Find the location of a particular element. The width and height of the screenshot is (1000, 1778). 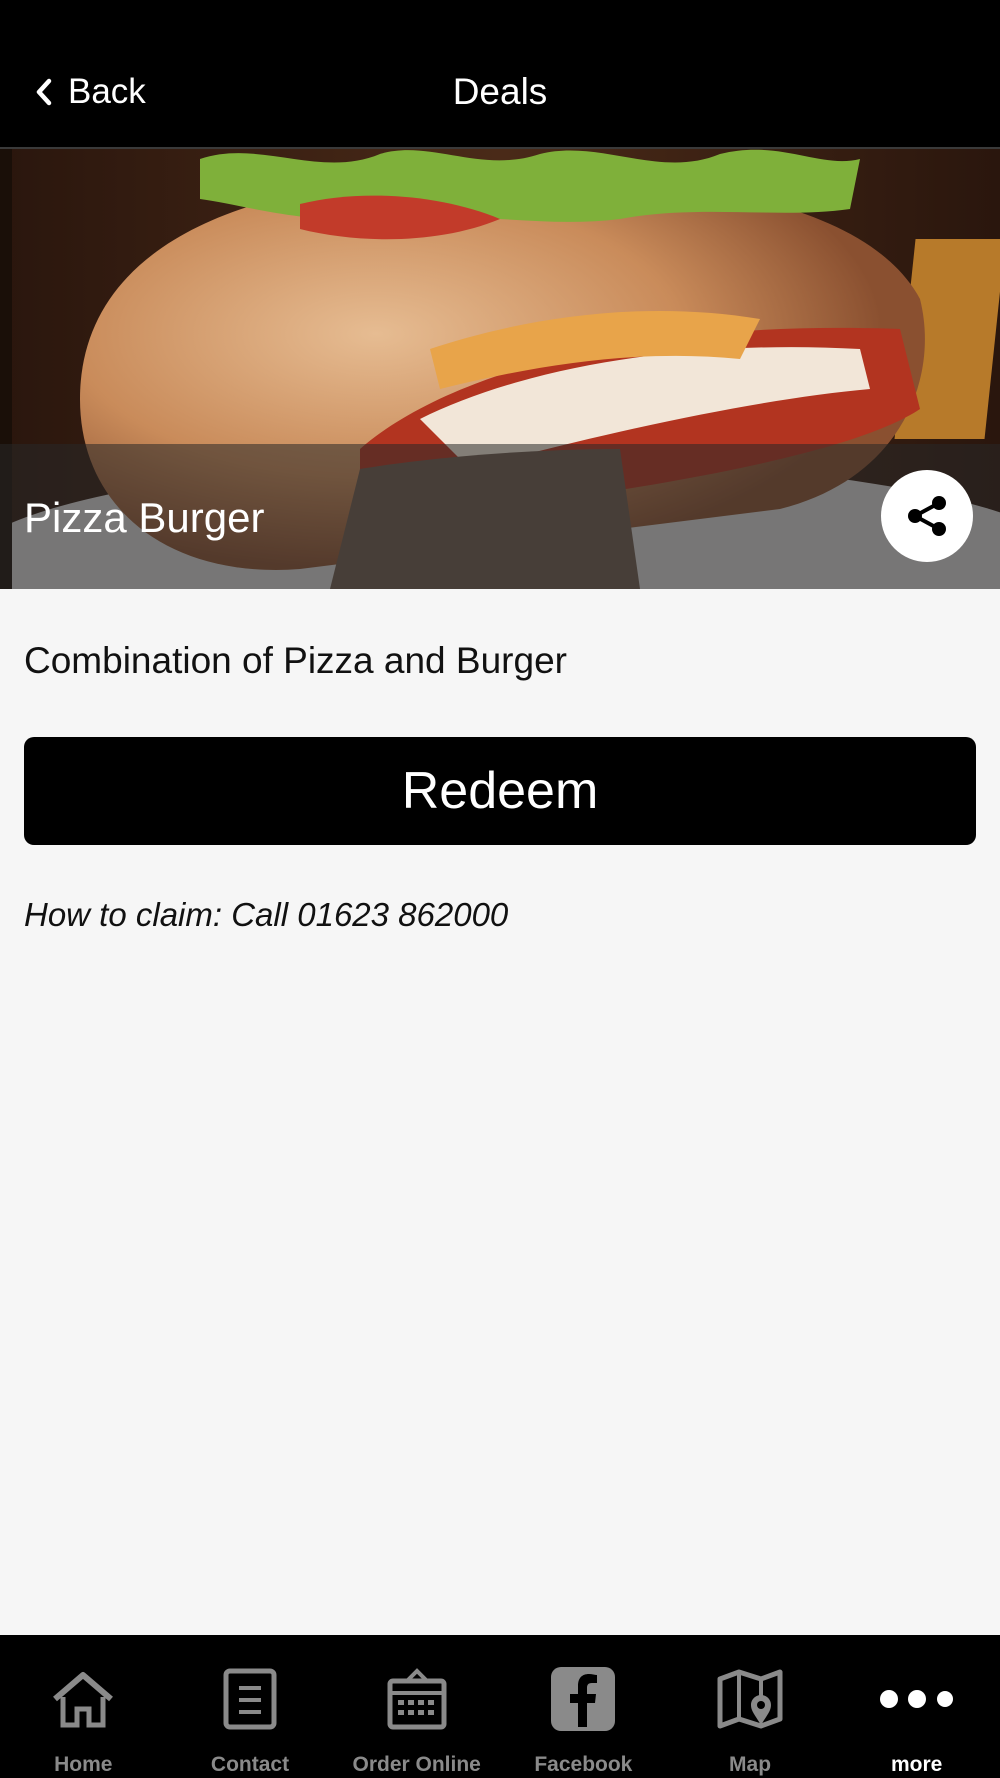

tab-label: Facebook is located at coordinates (583, 1764).